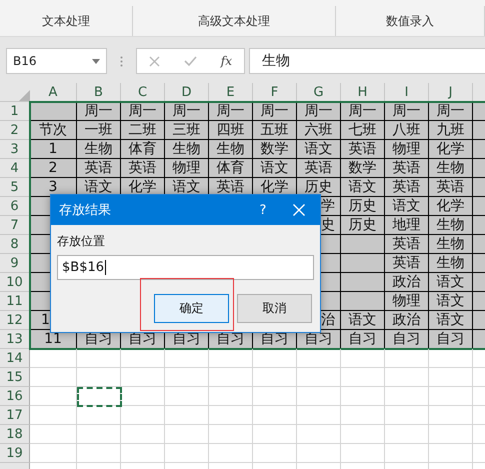 The height and width of the screenshot is (469, 485). Describe the element at coordinates (15, 225) in the screenshot. I see `row-header: 7` at that location.